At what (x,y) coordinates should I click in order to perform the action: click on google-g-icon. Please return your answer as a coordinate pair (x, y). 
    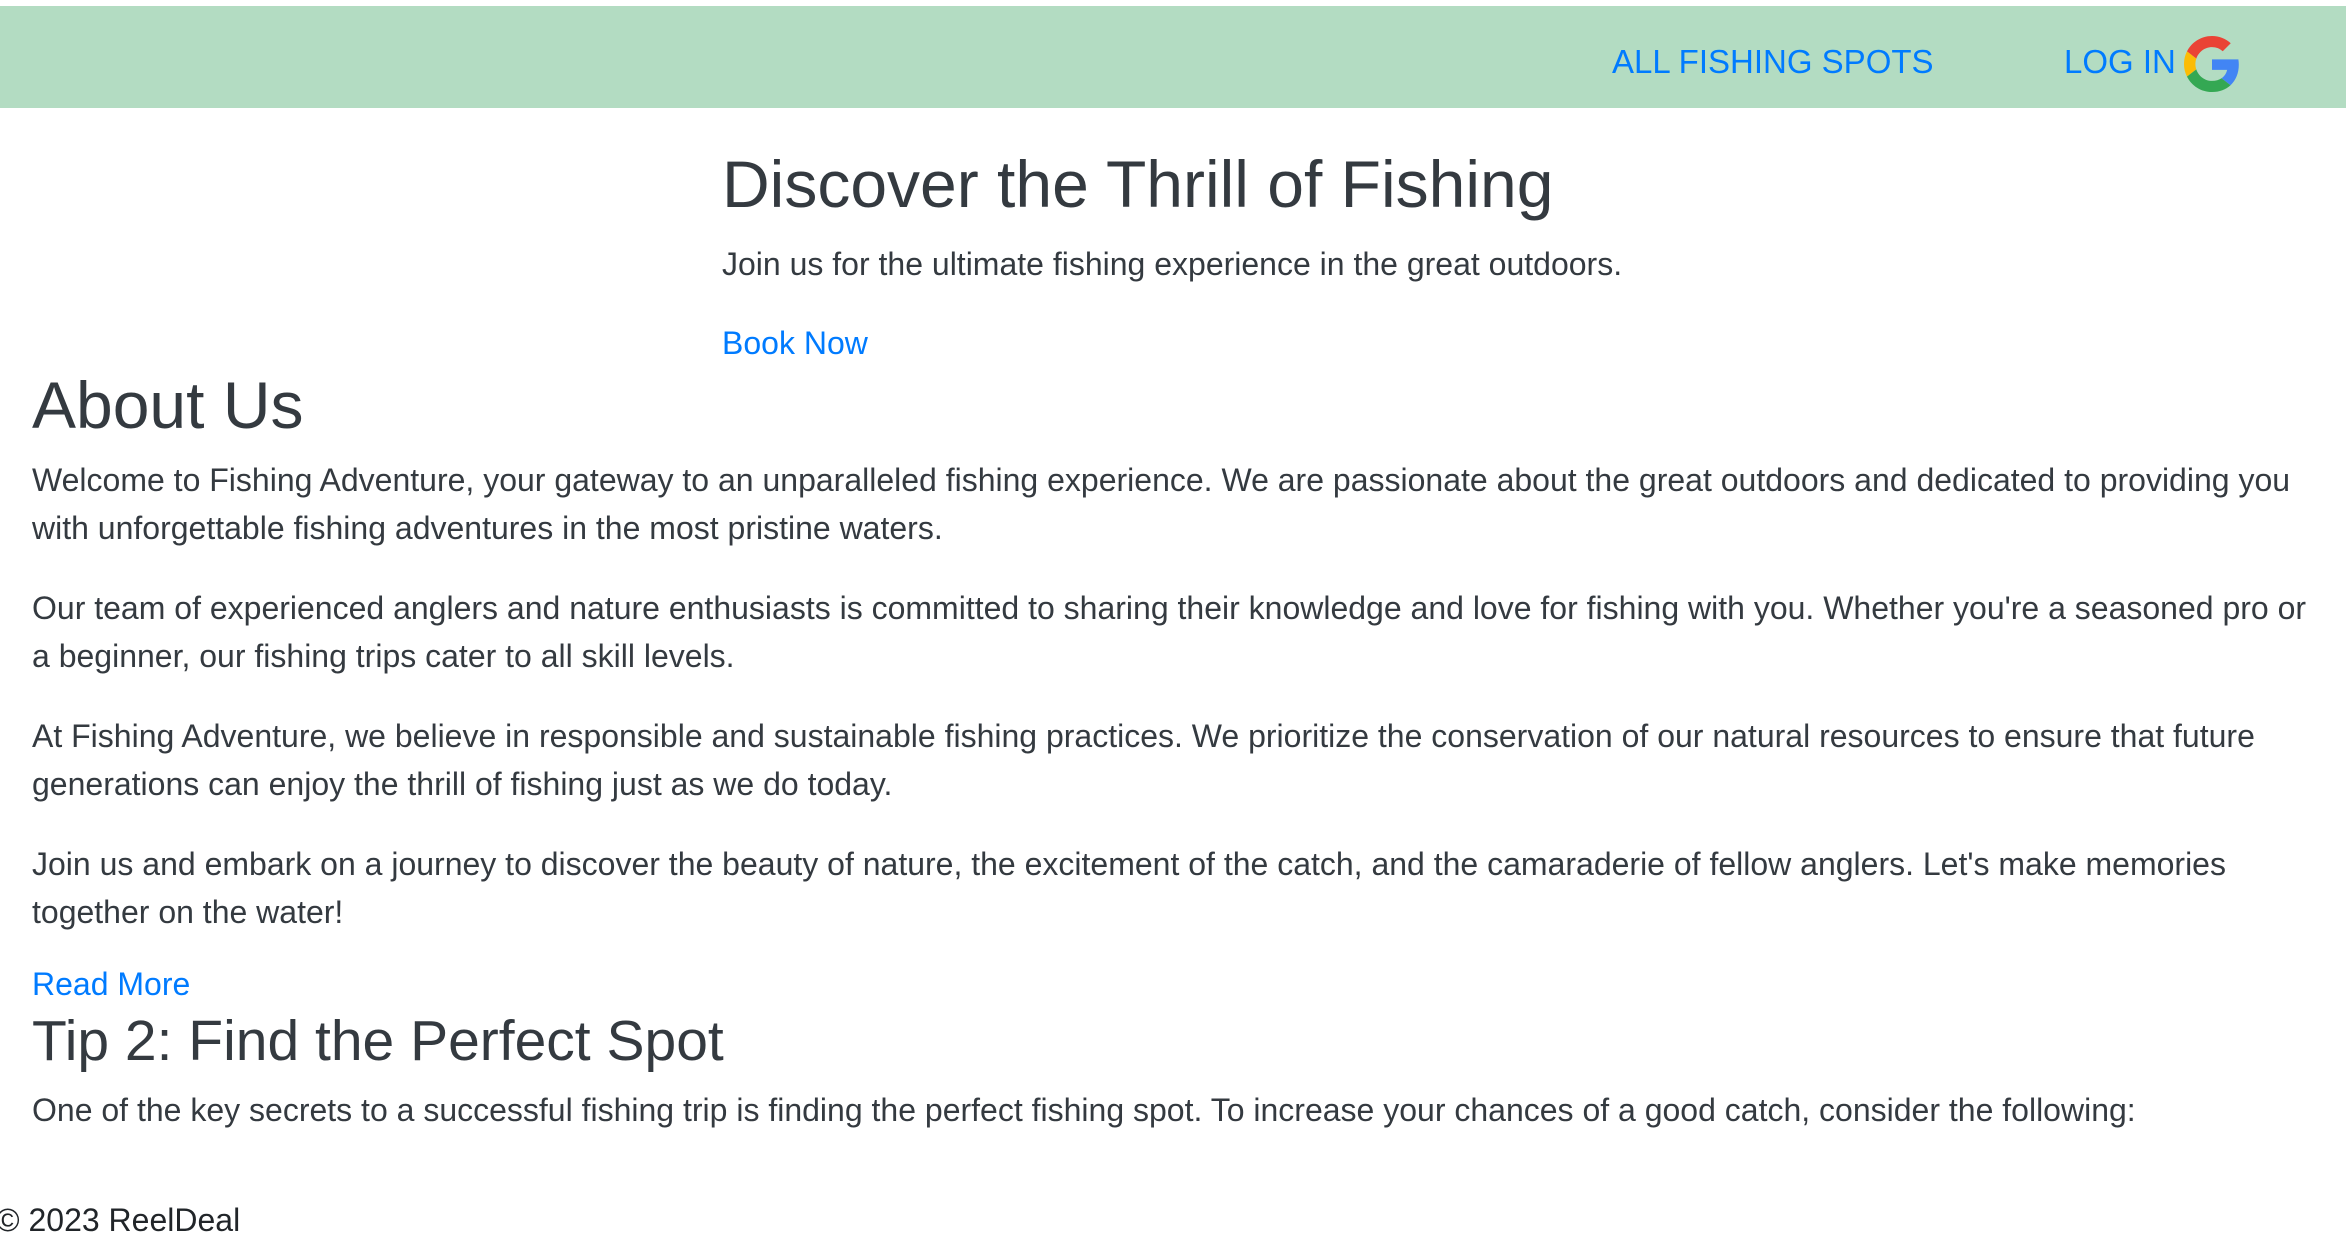
    Looking at the image, I should click on (2212, 64).